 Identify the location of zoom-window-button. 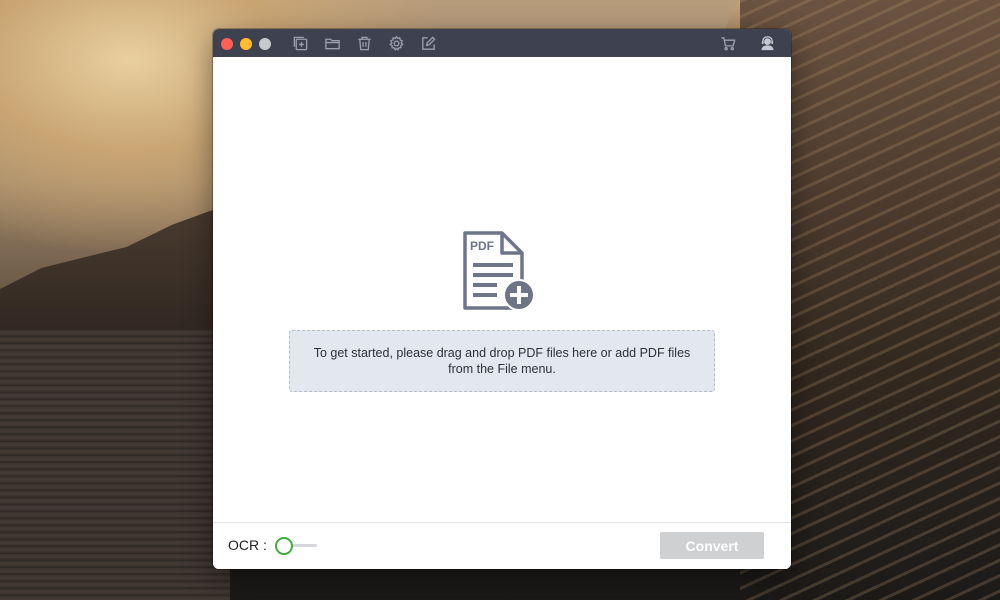
(265, 44).